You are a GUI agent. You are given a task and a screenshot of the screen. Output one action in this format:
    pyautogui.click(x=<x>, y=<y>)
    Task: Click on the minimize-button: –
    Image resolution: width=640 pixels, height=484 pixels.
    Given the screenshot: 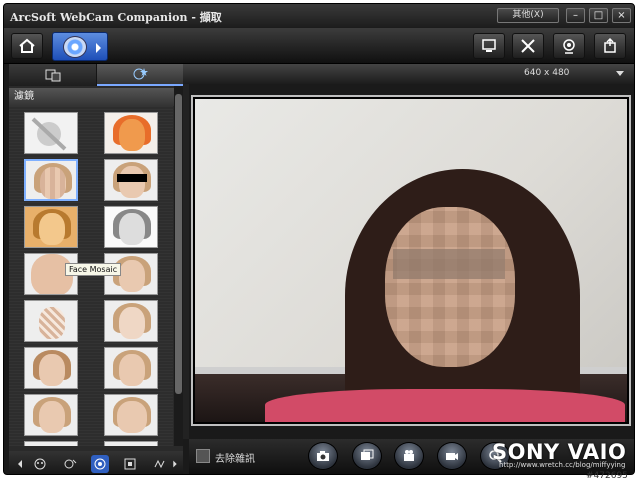 What is the action you would take?
    pyautogui.click(x=575, y=15)
    